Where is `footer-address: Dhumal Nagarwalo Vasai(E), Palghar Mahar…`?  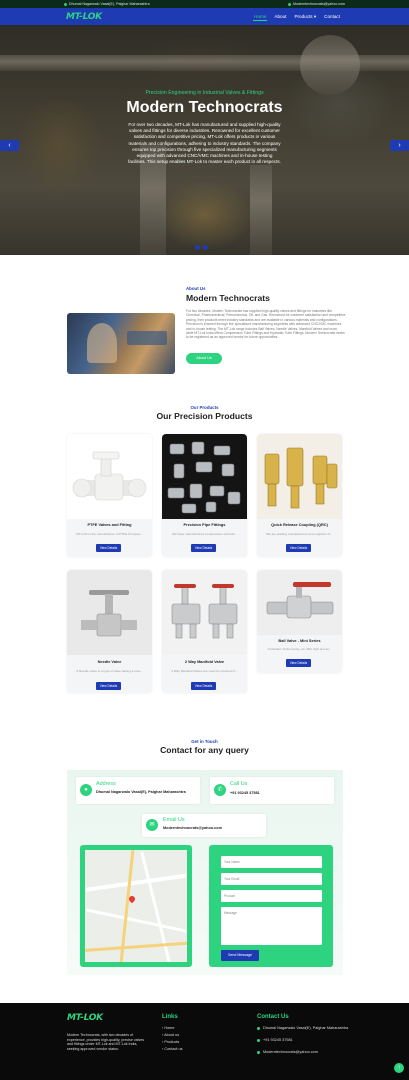 footer-address: Dhumal Nagarwalo Vasai(E), Palghar Mahar… is located at coordinates (302, 1028).